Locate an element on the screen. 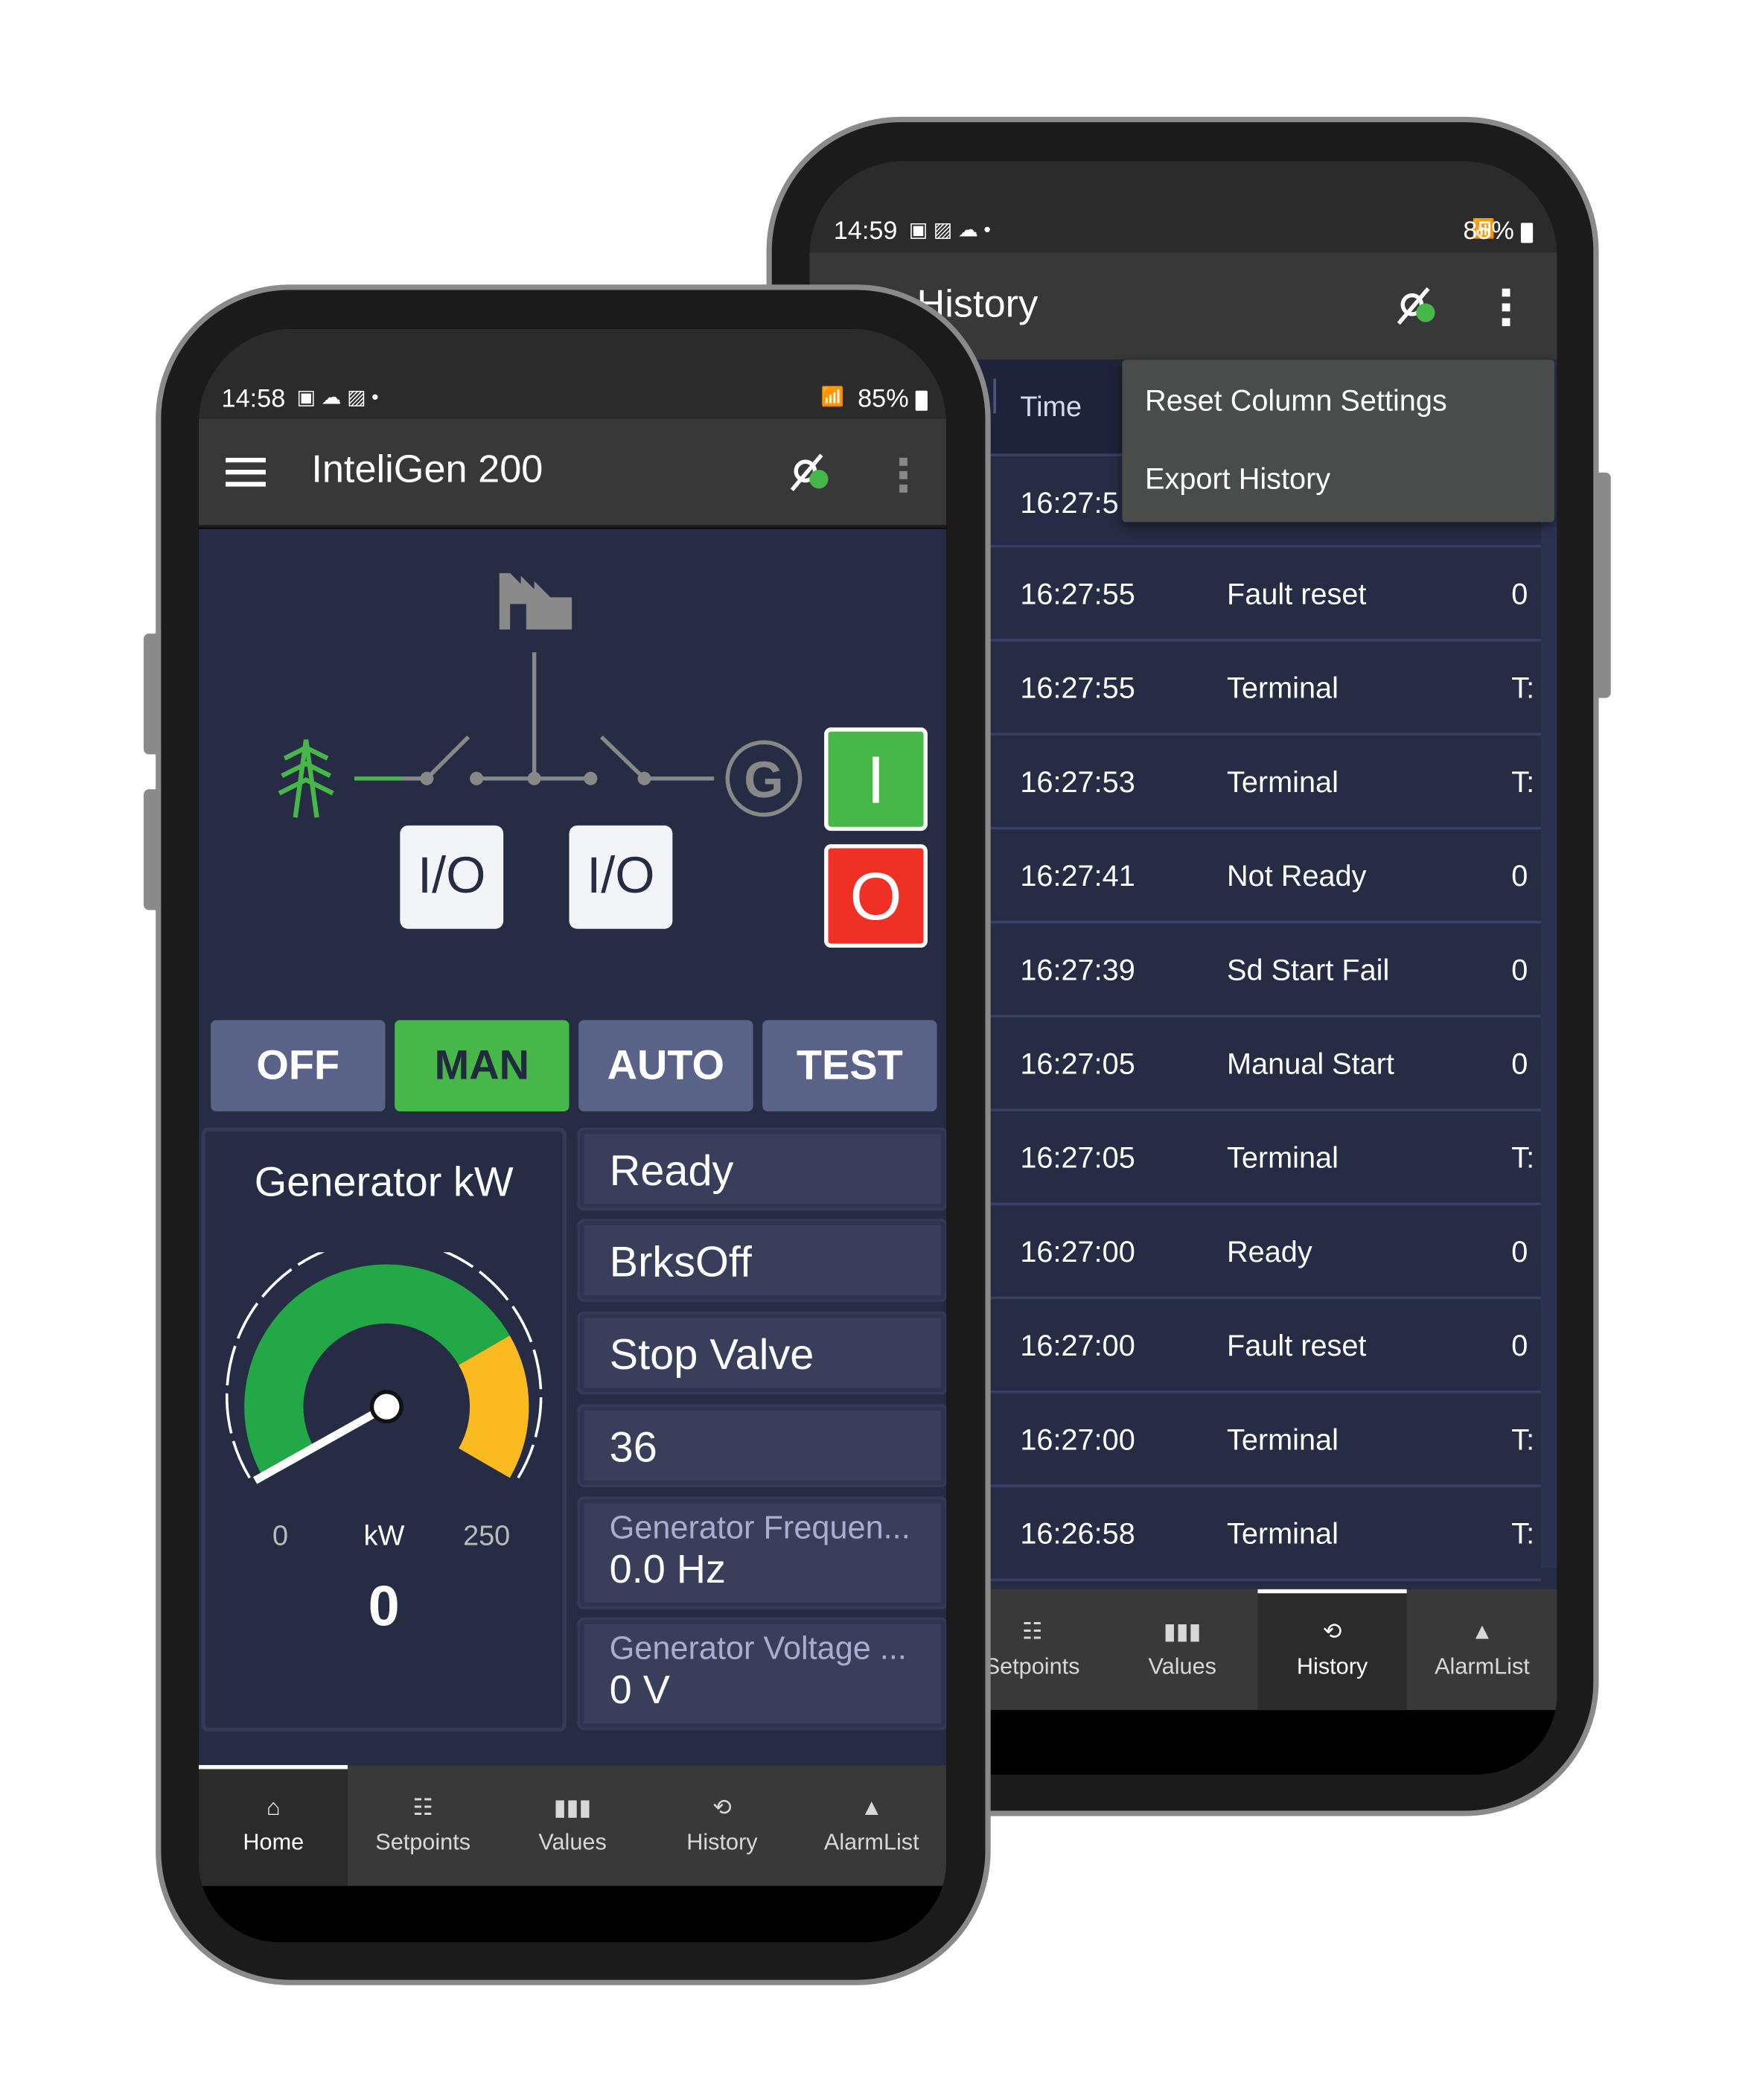 The width and height of the screenshot is (1745, 2100). mains-breaker-switch is located at coordinates (447, 757).